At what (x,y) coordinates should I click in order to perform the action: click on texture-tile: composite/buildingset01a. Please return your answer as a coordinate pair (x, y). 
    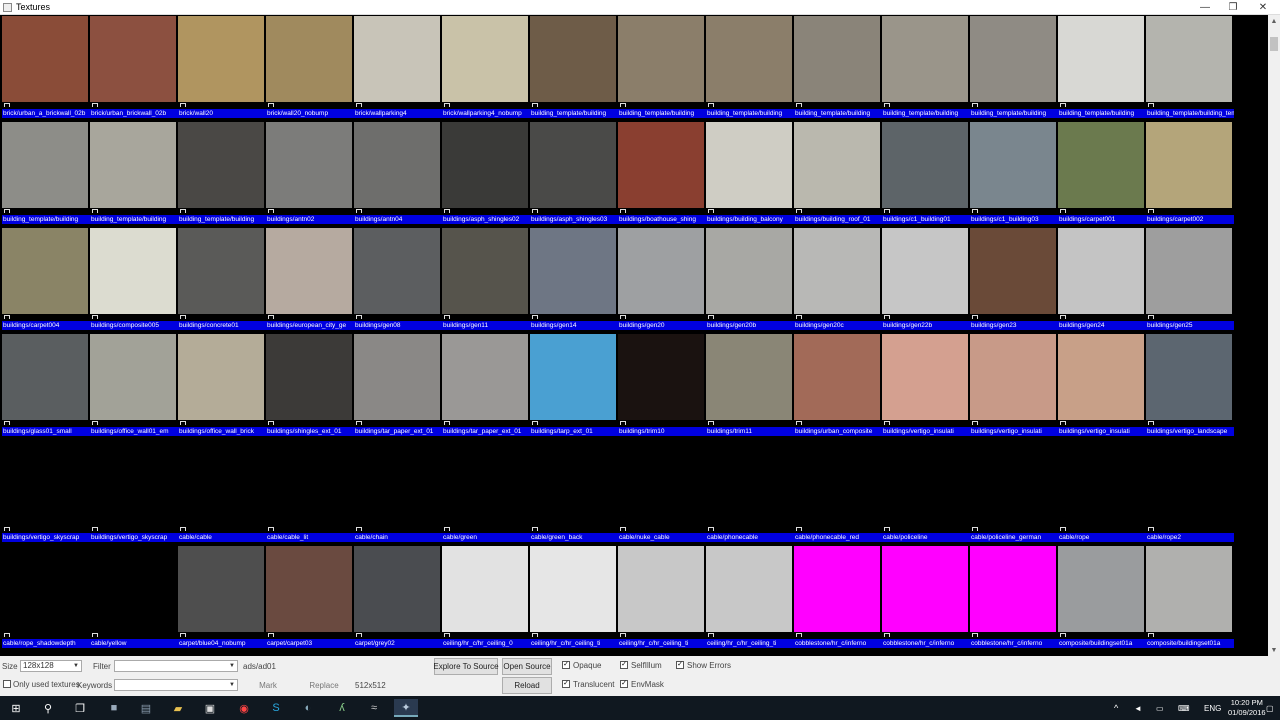
    Looking at the image, I should click on (1101, 598).